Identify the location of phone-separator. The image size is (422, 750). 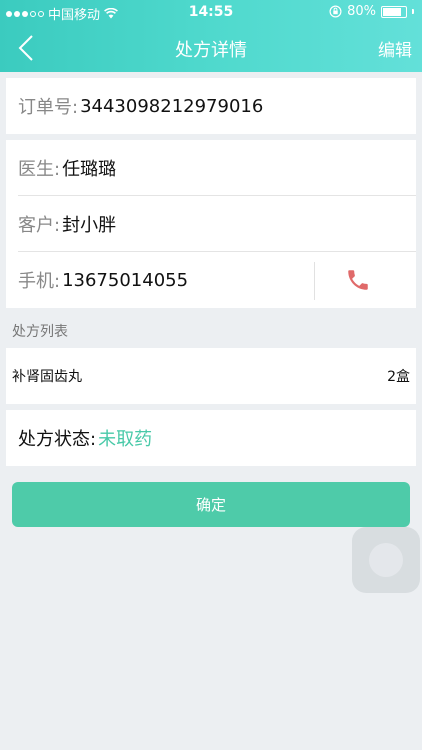
(314, 281).